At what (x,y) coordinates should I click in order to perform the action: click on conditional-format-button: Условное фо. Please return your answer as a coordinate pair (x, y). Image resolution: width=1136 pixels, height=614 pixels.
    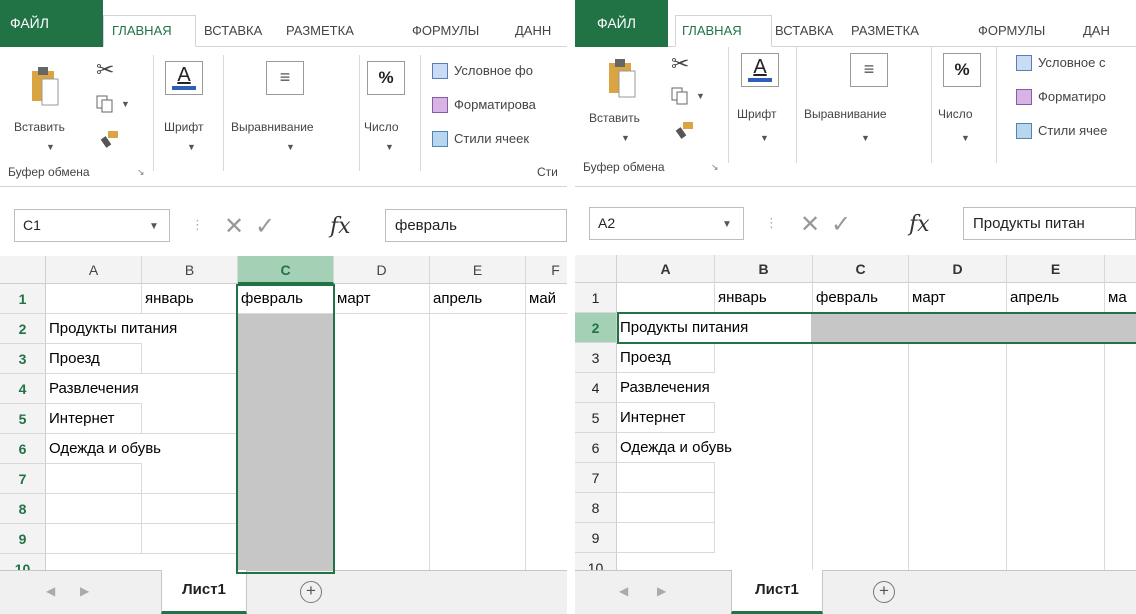
    Looking at the image, I should click on (493, 70).